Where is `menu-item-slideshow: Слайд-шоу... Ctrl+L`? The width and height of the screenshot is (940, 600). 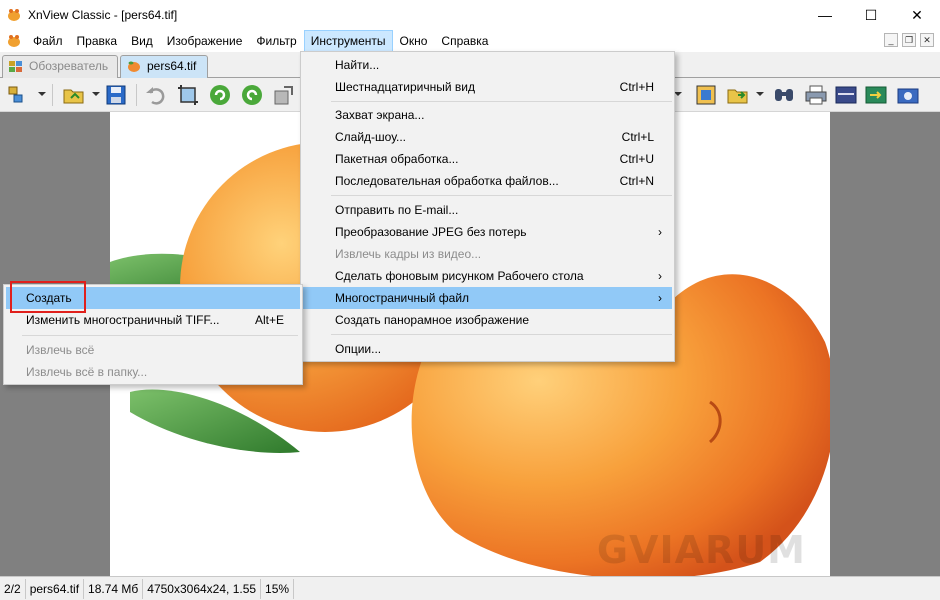
menu-item-slideshow: Слайд-шоу... Ctrl+L is located at coordinates (487, 137).